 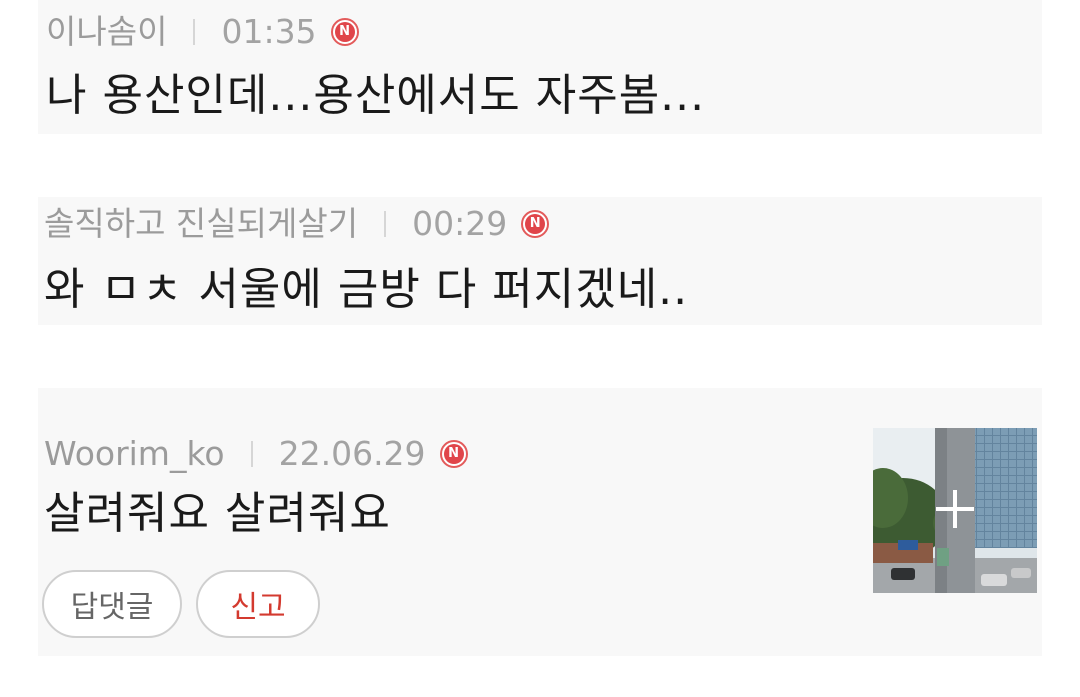 What do you see at coordinates (217, 513) in the screenshot?
I see `comment-text: 살려줘요 살려줘요` at bounding box center [217, 513].